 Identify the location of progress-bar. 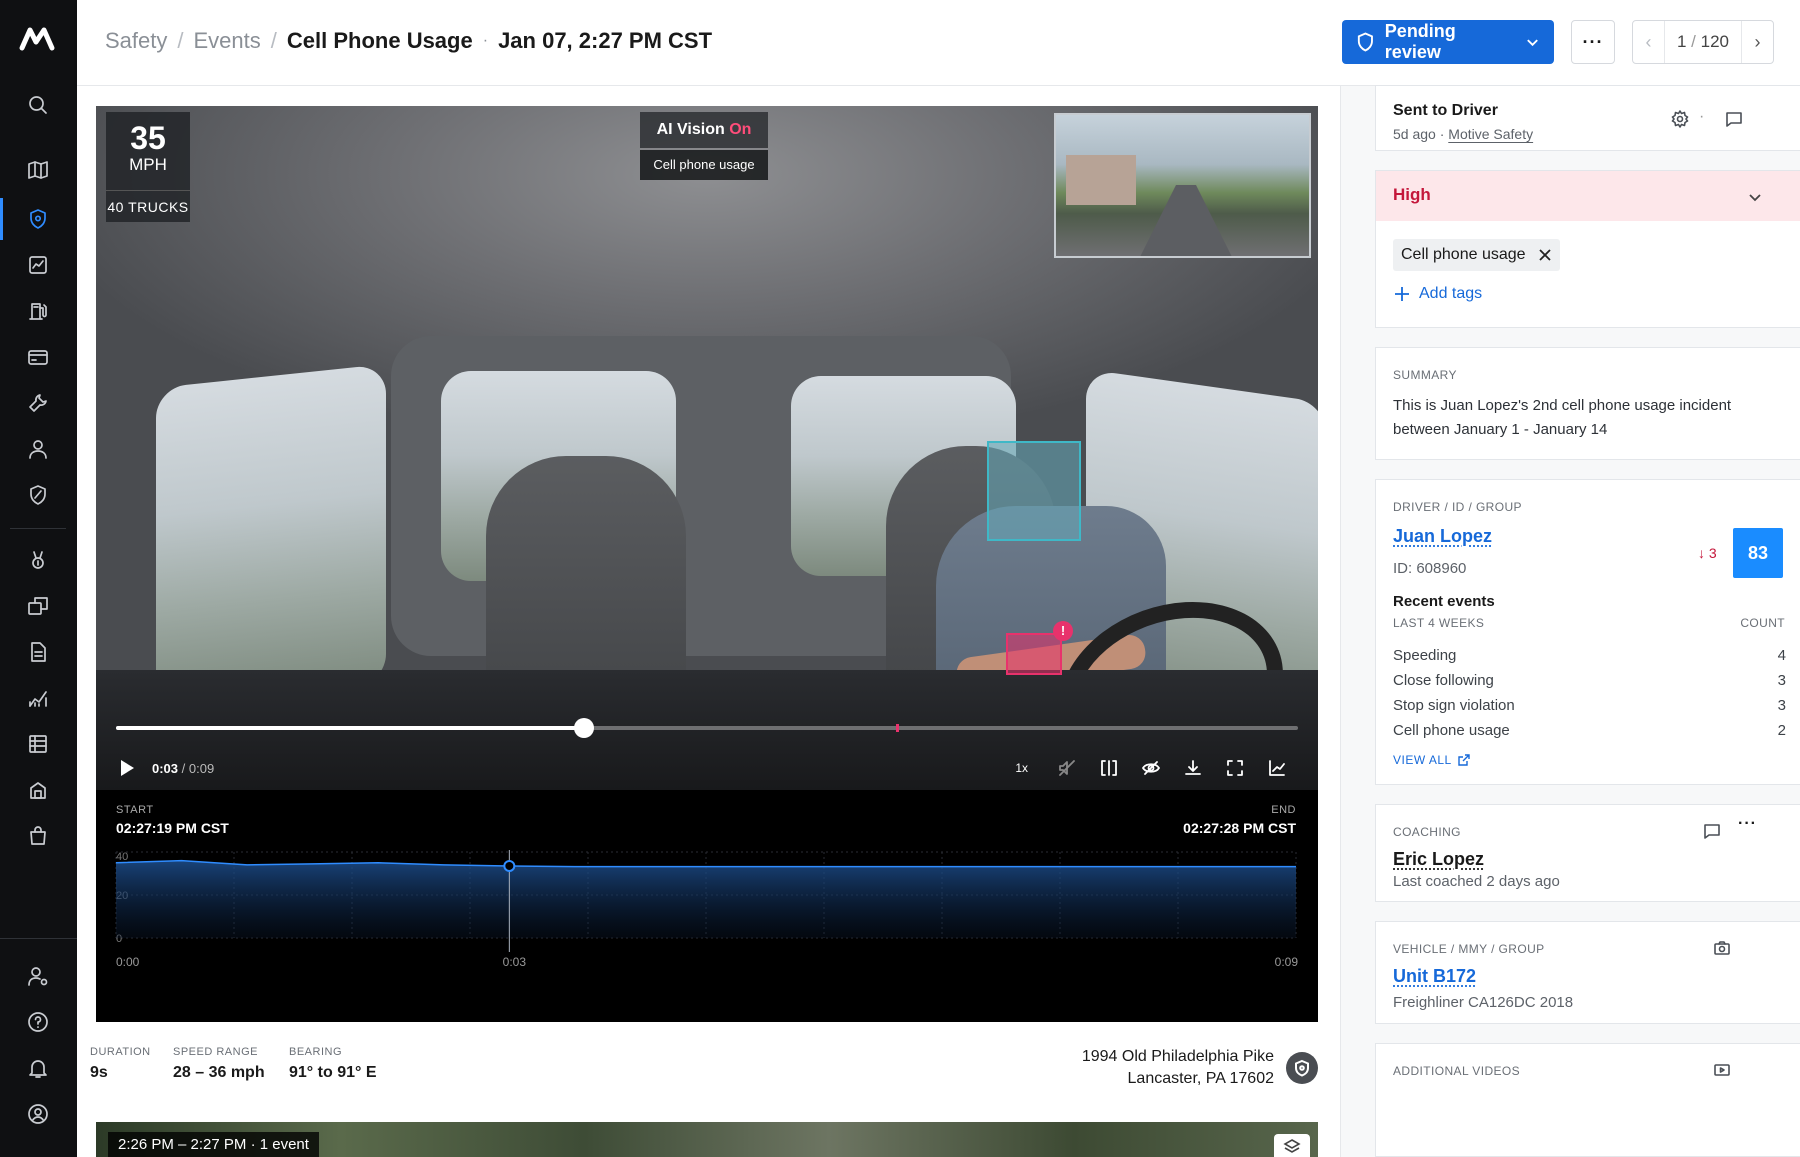
(707, 728).